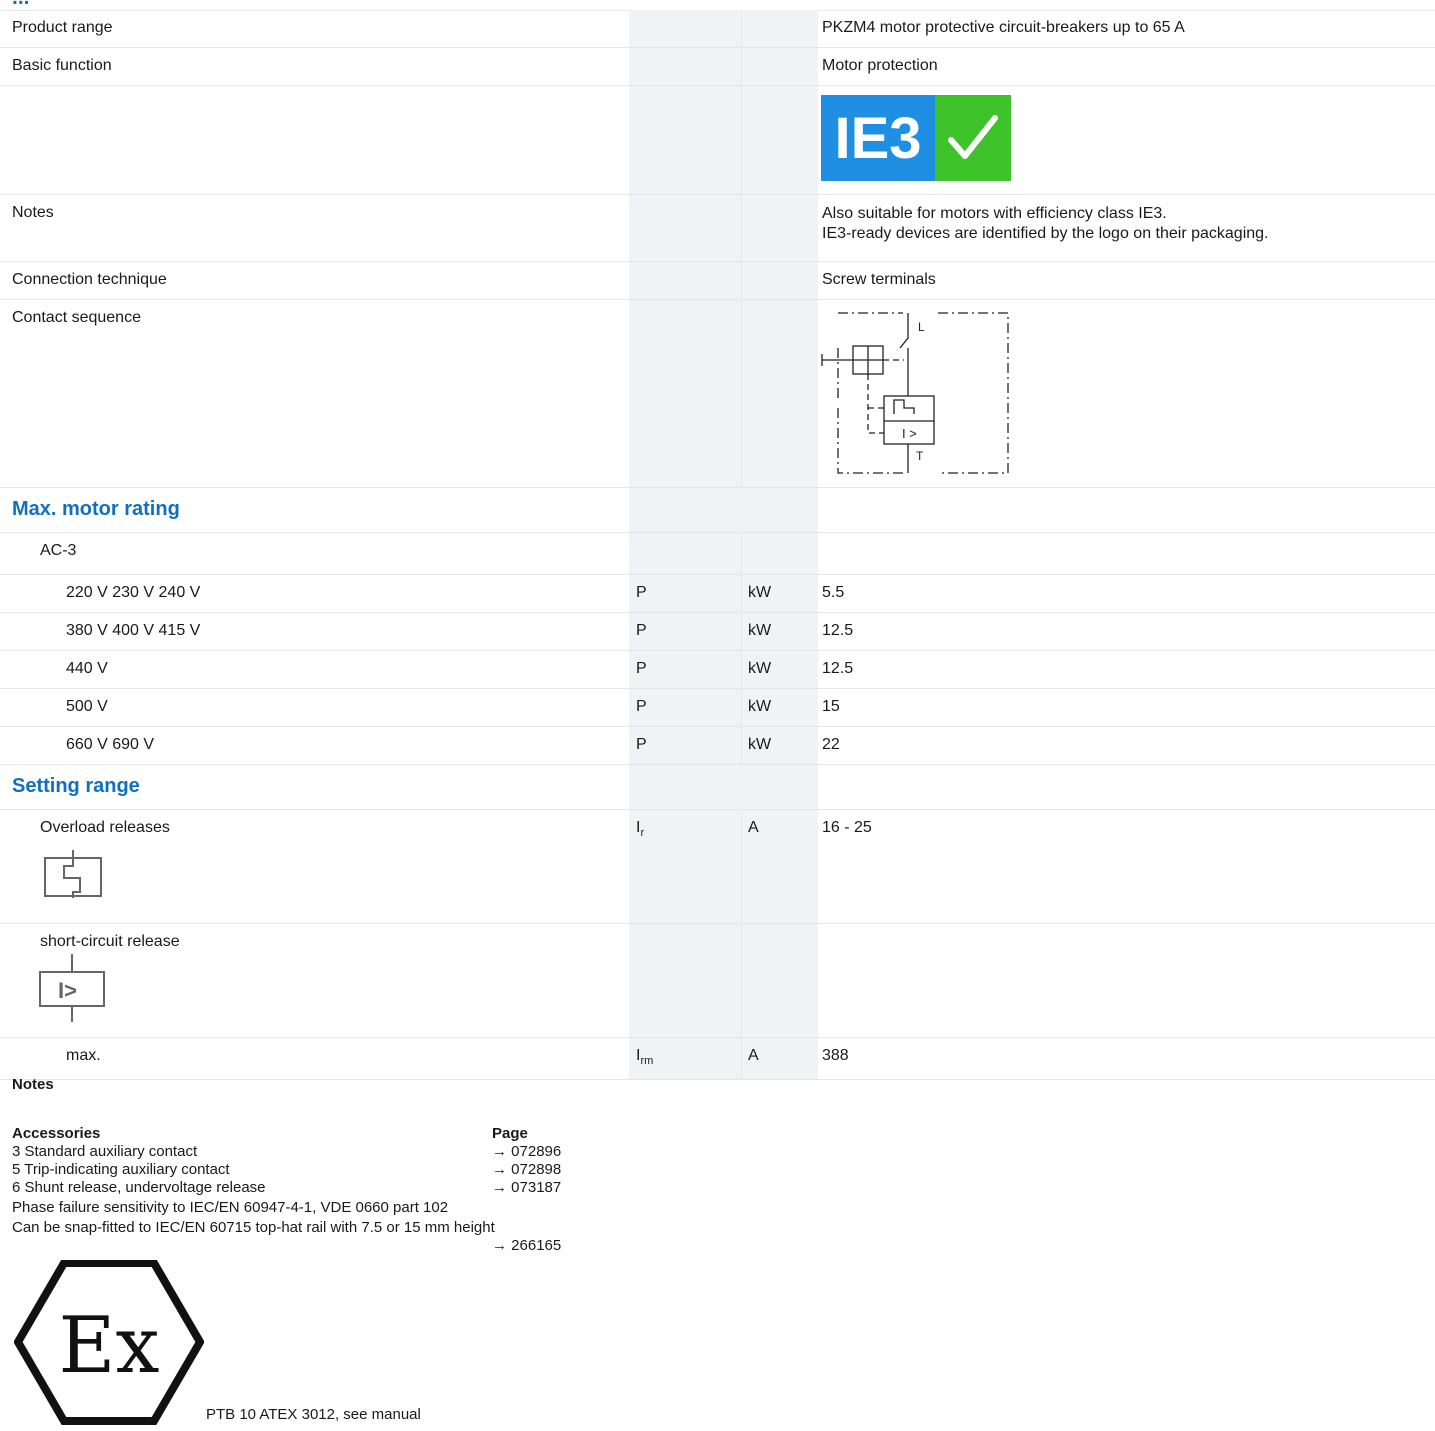 The image size is (1435, 1431). I want to click on table-row: Basic function Motor protection, so click(717, 67).